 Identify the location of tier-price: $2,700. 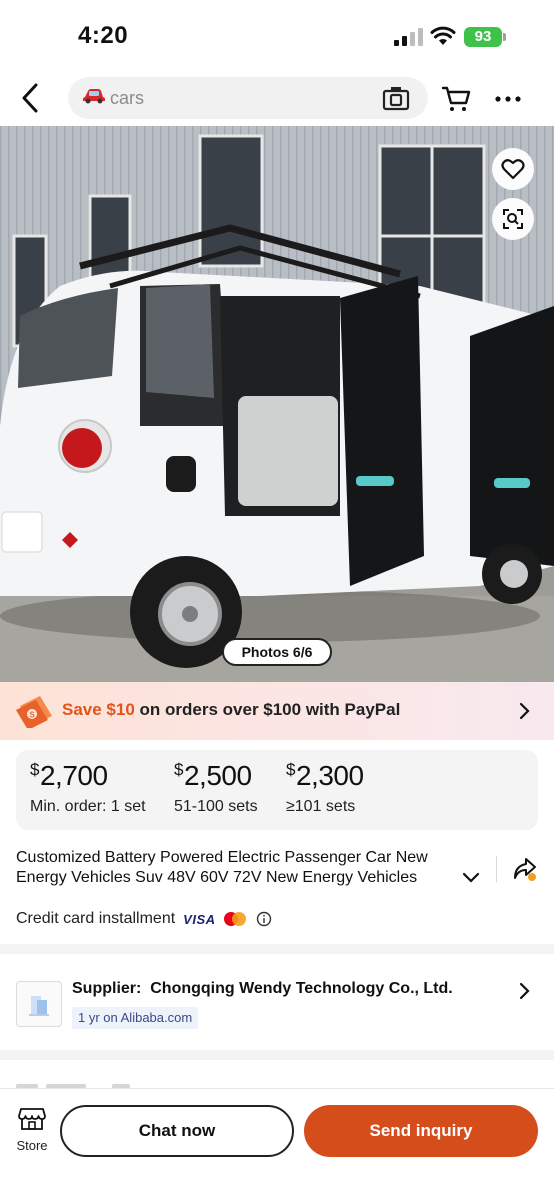
(69, 775).